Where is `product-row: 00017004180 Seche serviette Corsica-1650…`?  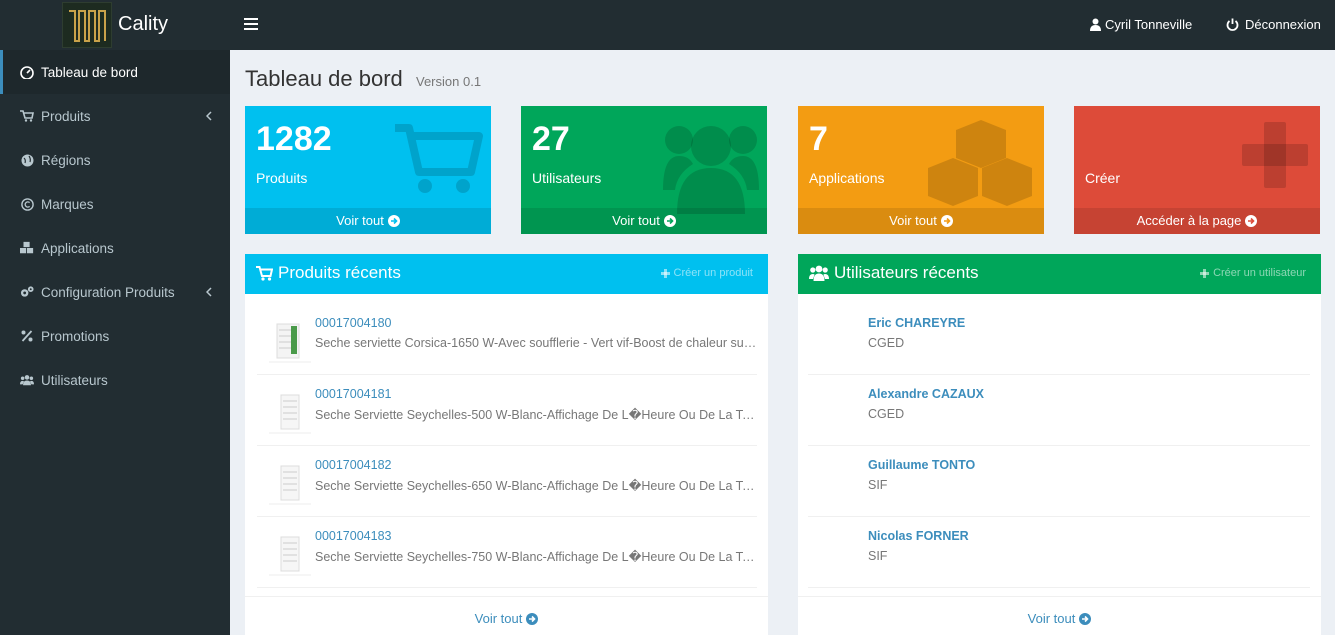 product-row: 00017004180 Seche serviette Corsica-1650… is located at coordinates (507, 339).